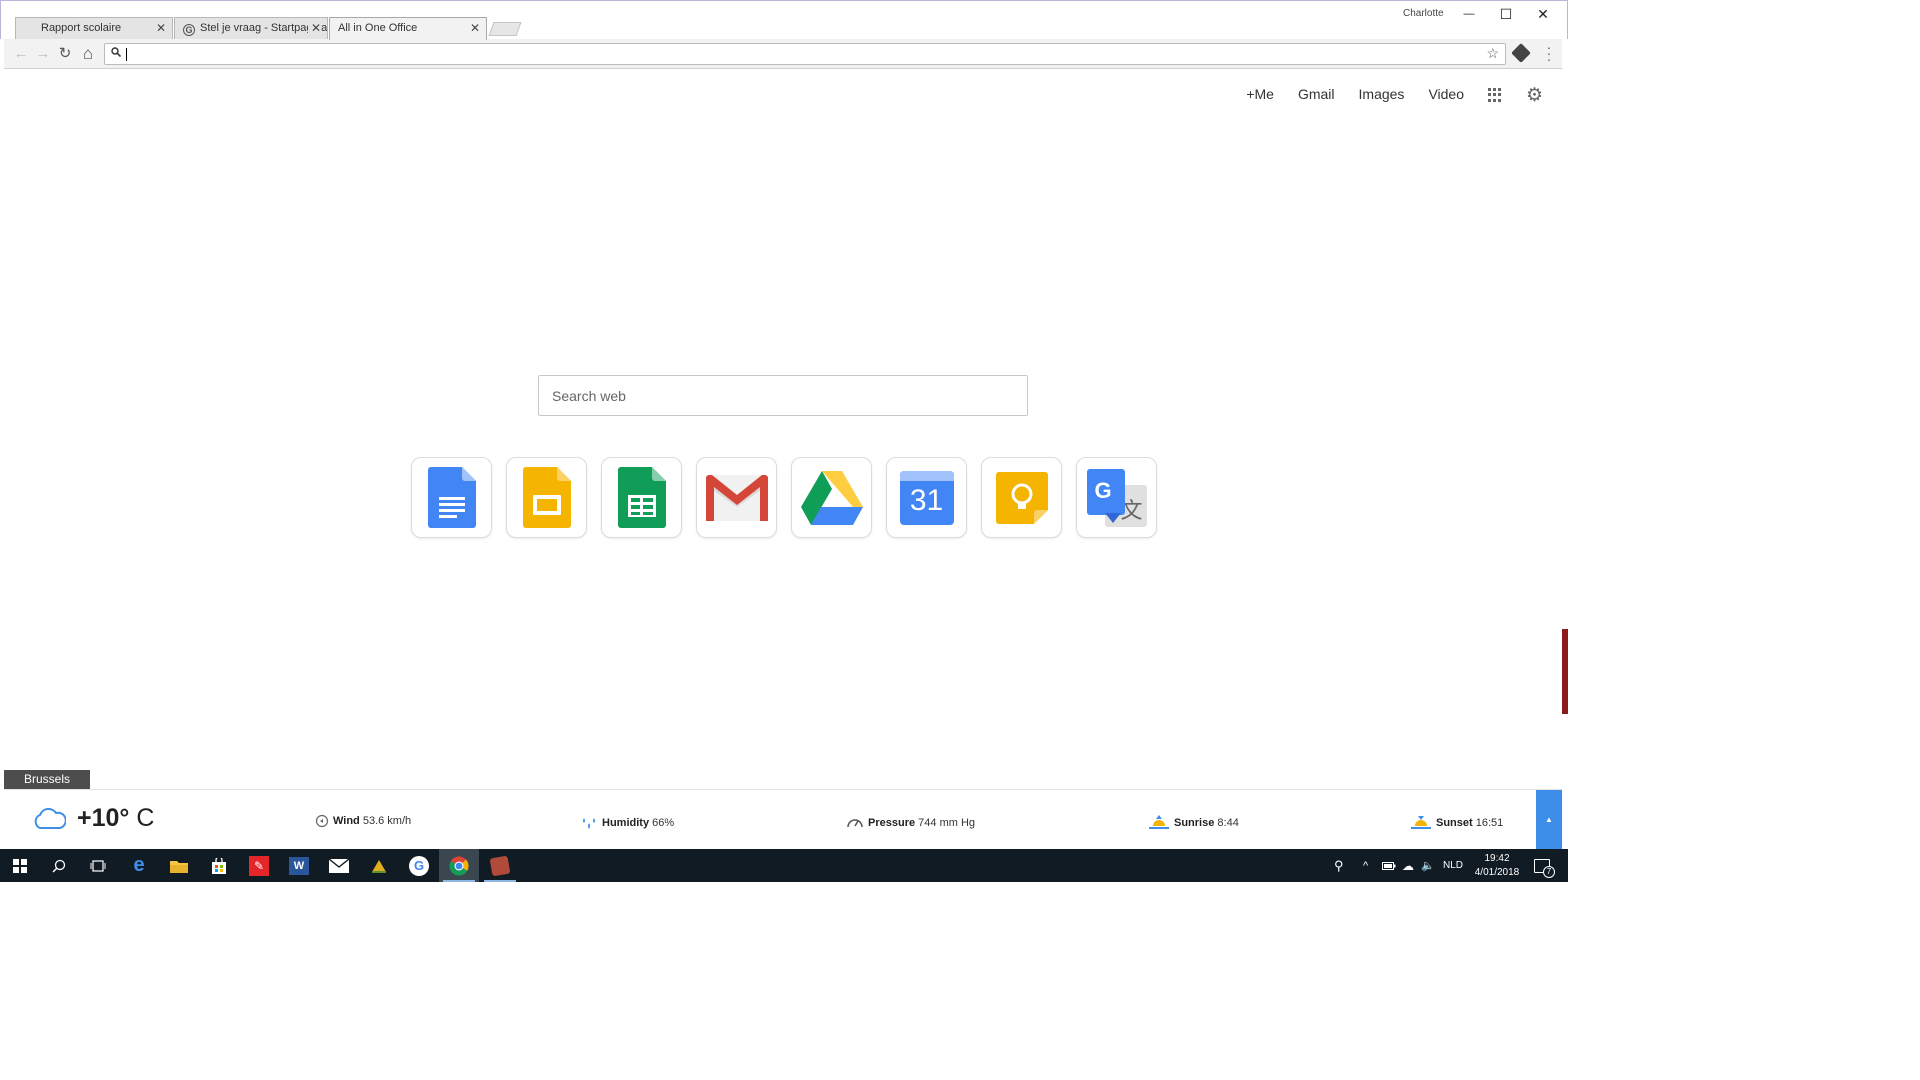 This screenshot has width=1920, height=1080. Describe the element at coordinates (1421, 822) in the screenshot. I see `sunset-icon` at that location.